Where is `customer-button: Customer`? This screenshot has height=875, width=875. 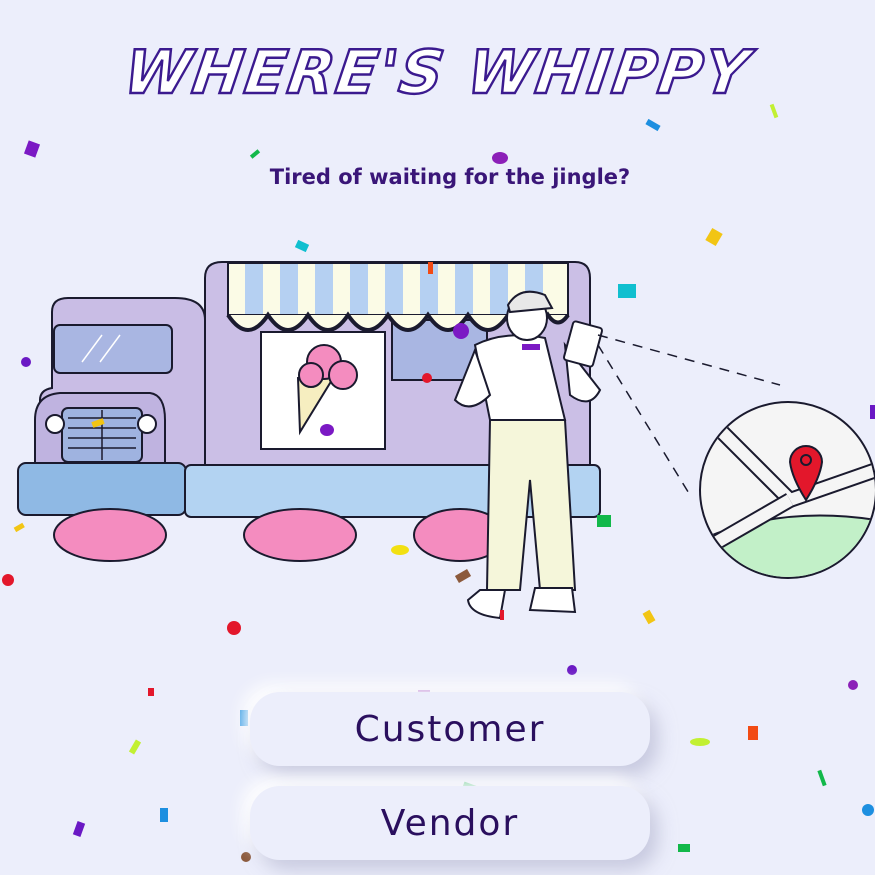
customer-button: Customer is located at coordinates (450, 729).